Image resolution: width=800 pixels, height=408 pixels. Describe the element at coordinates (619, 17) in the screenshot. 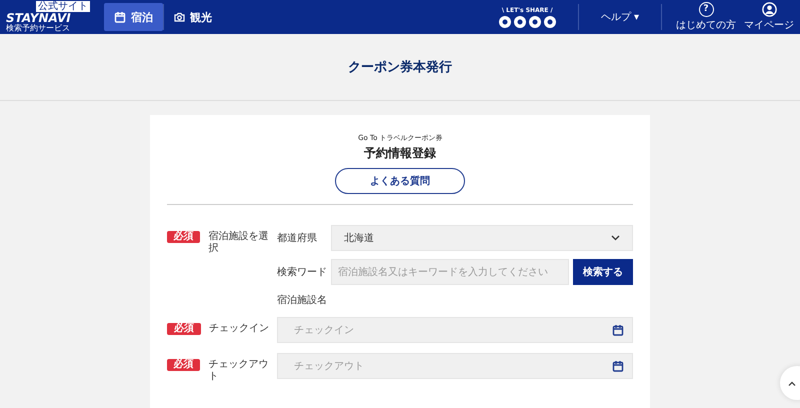

I see `help-menu: ヘルプ ▾` at that location.